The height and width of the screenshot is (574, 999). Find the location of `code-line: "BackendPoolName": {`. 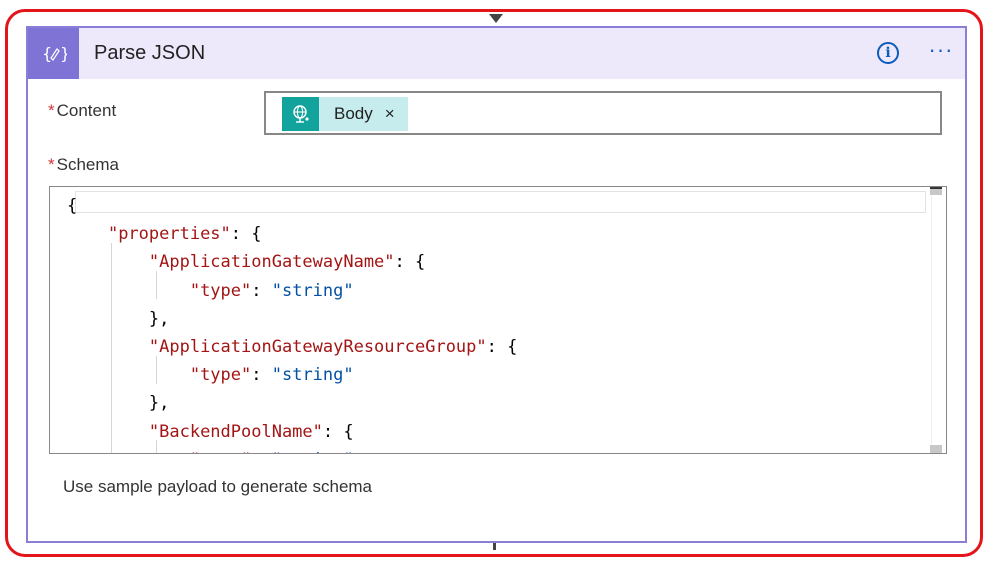

code-line: "BackendPoolName": { is located at coordinates (292, 432).